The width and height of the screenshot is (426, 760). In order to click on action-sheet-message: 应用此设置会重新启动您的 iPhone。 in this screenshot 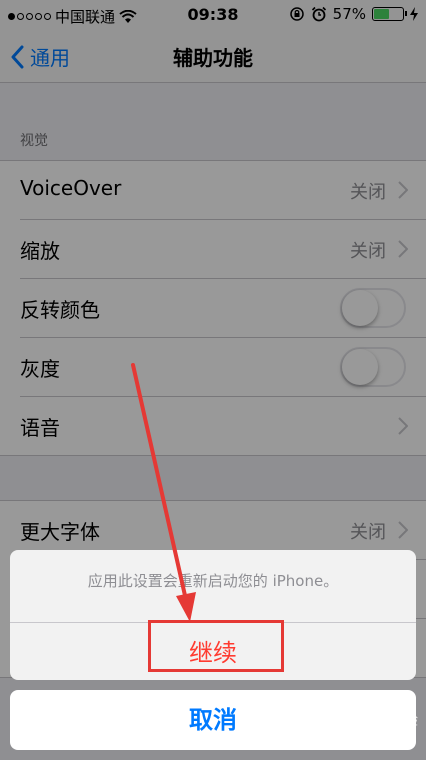, I will do `click(213, 581)`.